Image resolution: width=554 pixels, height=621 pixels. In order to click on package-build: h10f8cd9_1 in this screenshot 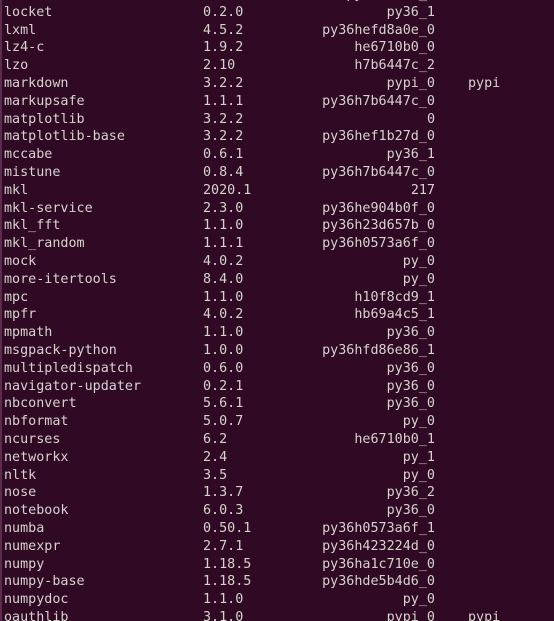, I will do `click(394, 297)`.